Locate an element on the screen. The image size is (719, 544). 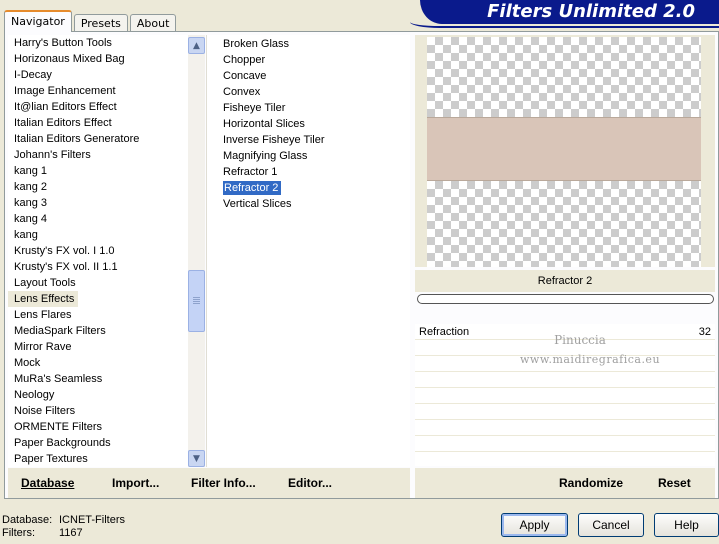
scroll-thumb is located at coordinates (196, 301).